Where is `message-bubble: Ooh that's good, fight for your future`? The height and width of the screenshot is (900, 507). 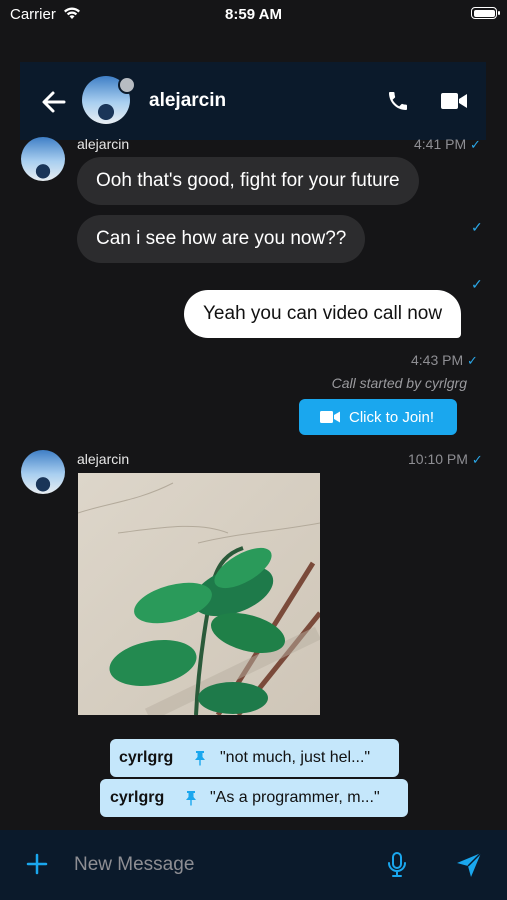
message-bubble: Ooh that's good, fight for your future is located at coordinates (248, 181).